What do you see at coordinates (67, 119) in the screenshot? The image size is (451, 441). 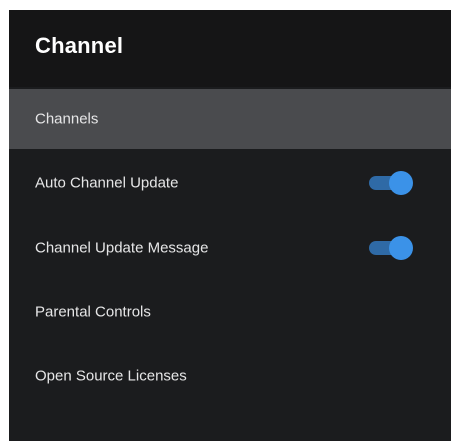 I see `menu-item-label: Channels` at bounding box center [67, 119].